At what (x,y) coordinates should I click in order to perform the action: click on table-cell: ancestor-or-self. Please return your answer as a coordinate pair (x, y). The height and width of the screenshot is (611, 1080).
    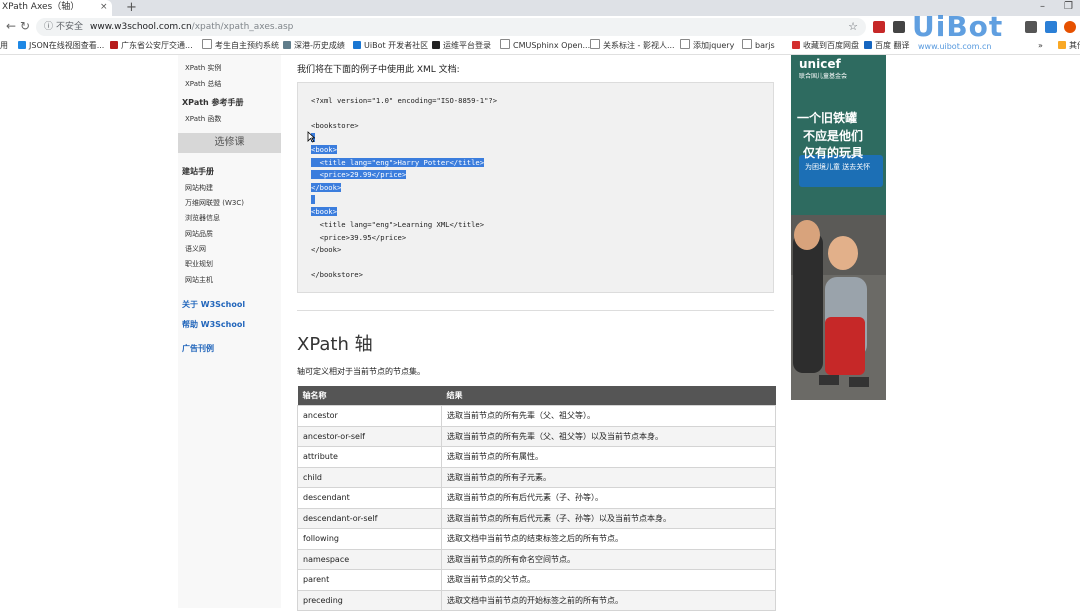
    Looking at the image, I should click on (369, 436).